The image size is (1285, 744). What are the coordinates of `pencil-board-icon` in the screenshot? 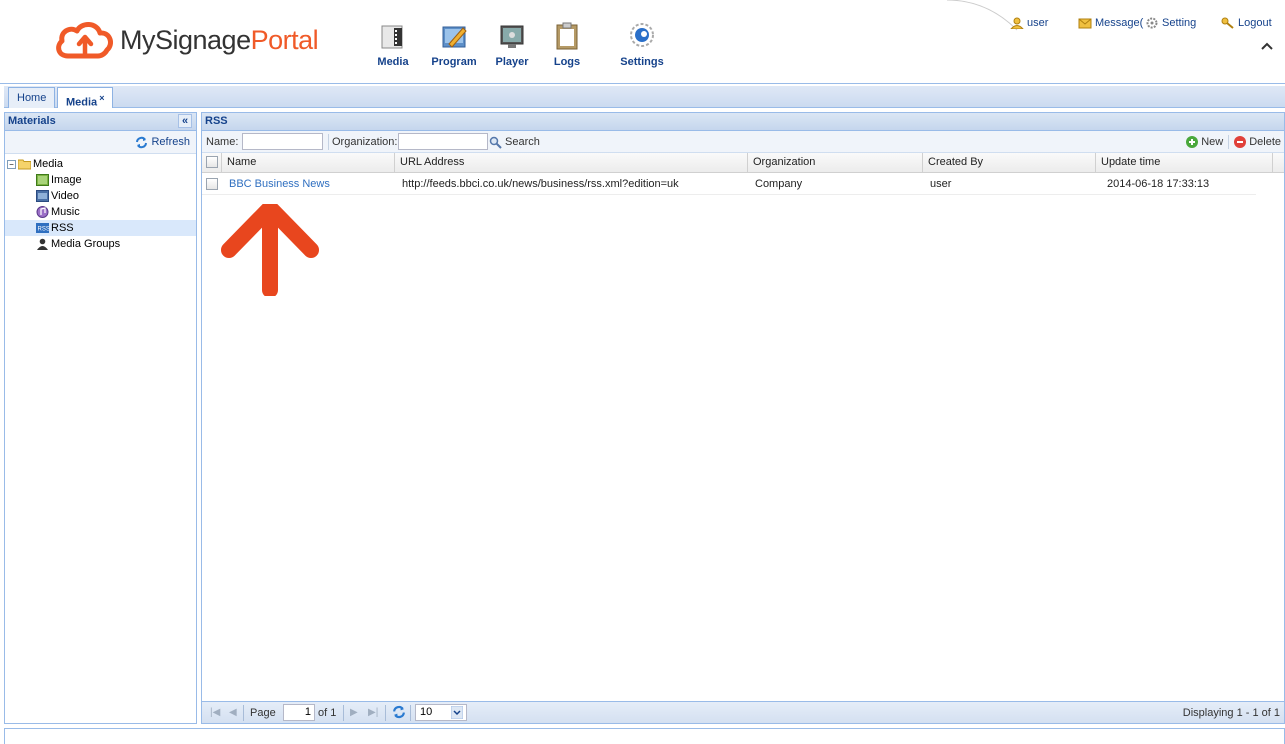 It's located at (454, 37).